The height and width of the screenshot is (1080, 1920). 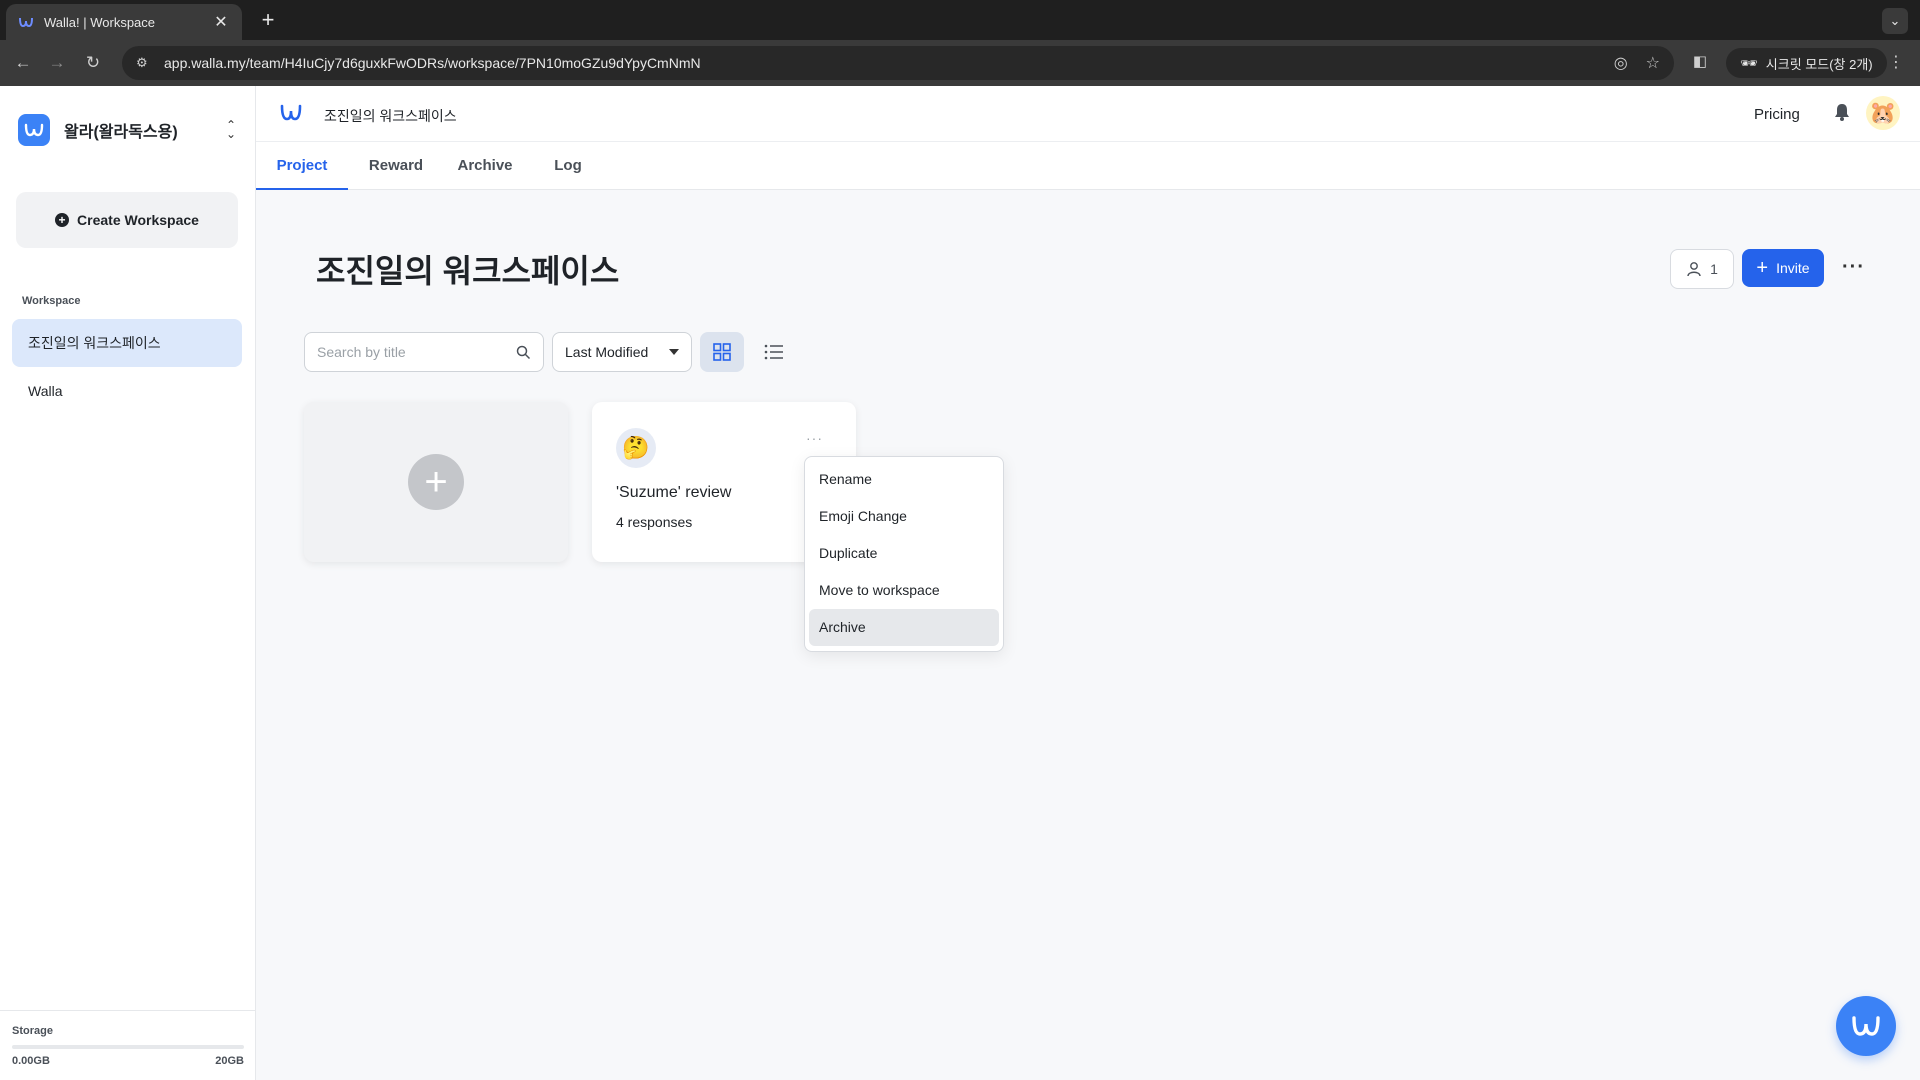 I want to click on breadcrumb: 조진일의 워크스페이스, so click(x=390, y=116).